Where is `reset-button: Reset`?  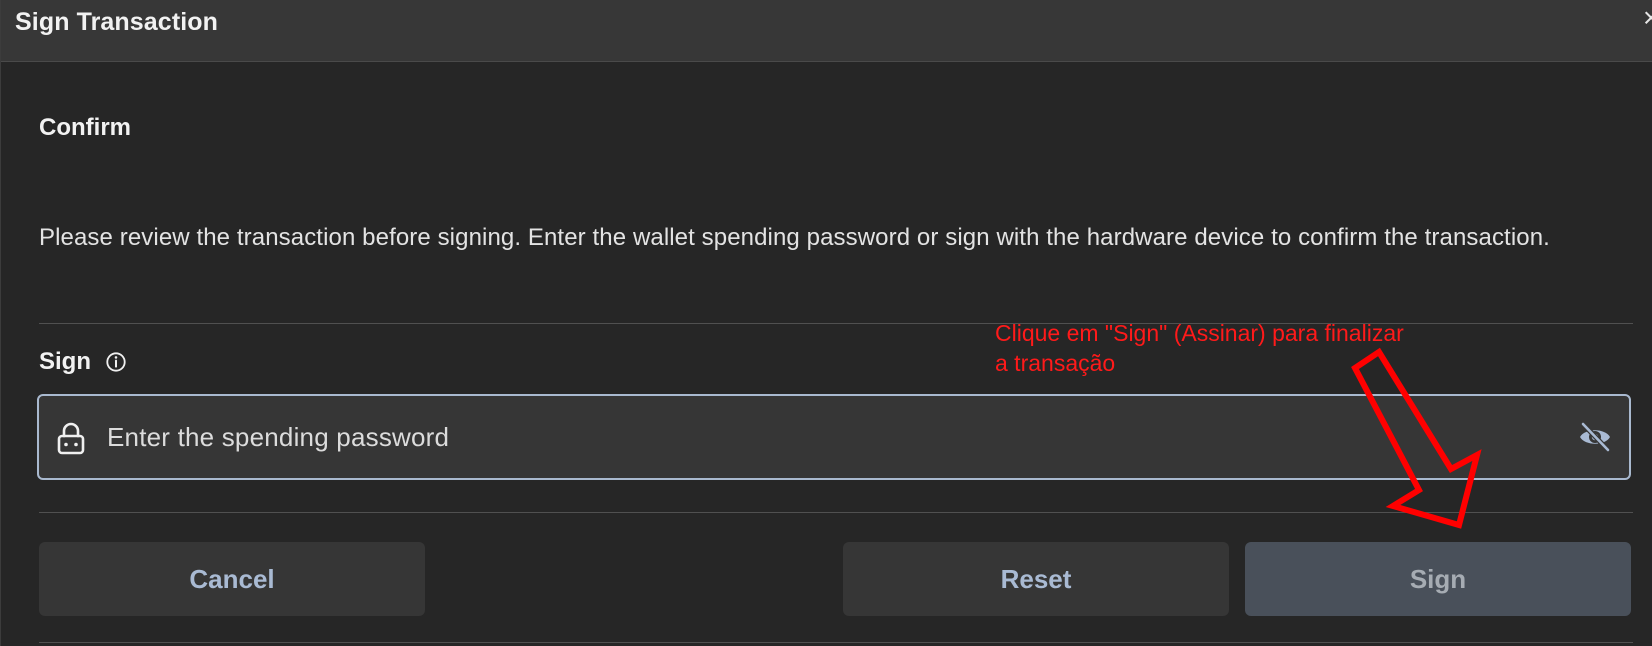
reset-button: Reset is located at coordinates (1036, 579).